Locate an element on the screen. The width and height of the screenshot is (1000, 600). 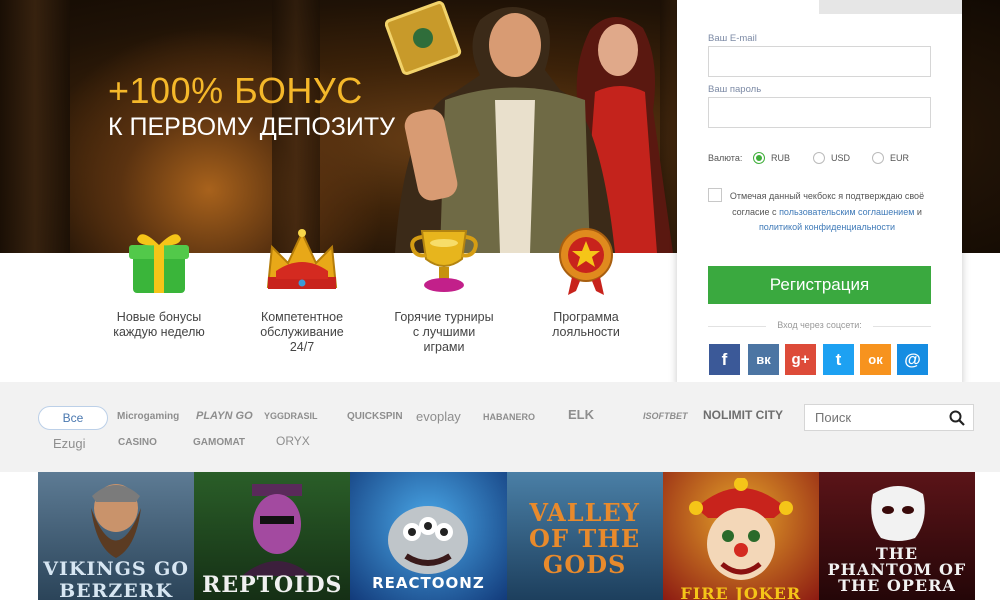
registration-tabs is located at coordinates (819, 7).